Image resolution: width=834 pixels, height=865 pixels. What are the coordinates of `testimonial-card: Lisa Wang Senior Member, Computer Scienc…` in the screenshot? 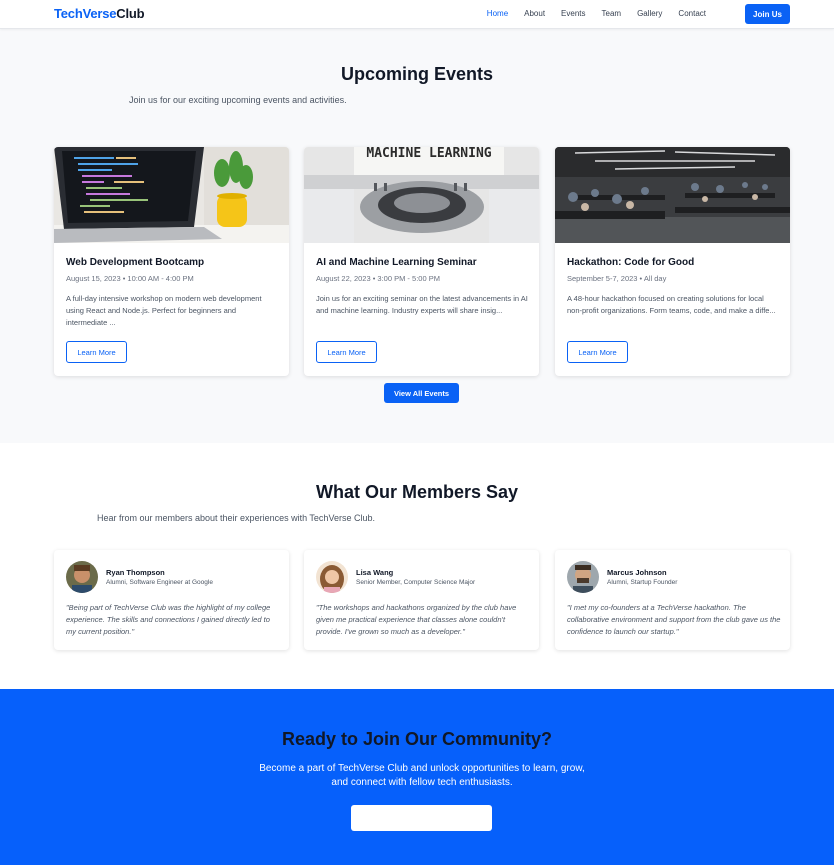 It's located at (421, 600).